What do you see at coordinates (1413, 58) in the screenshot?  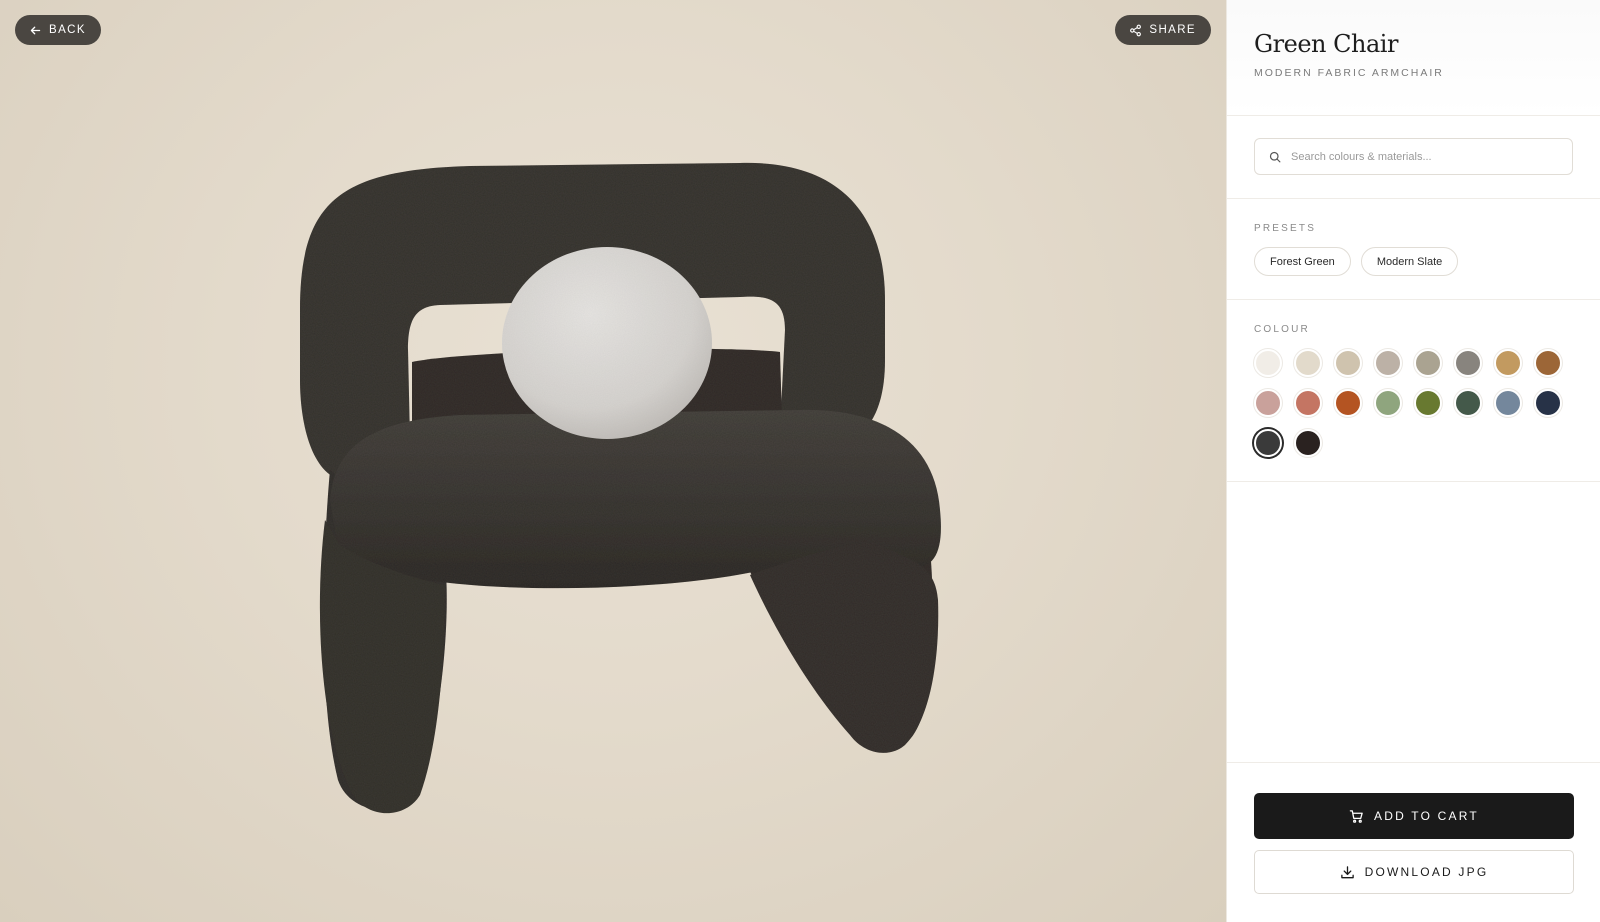 I see `product-header: Green Chair MODERN FABRIC ARMCHAIR` at bounding box center [1413, 58].